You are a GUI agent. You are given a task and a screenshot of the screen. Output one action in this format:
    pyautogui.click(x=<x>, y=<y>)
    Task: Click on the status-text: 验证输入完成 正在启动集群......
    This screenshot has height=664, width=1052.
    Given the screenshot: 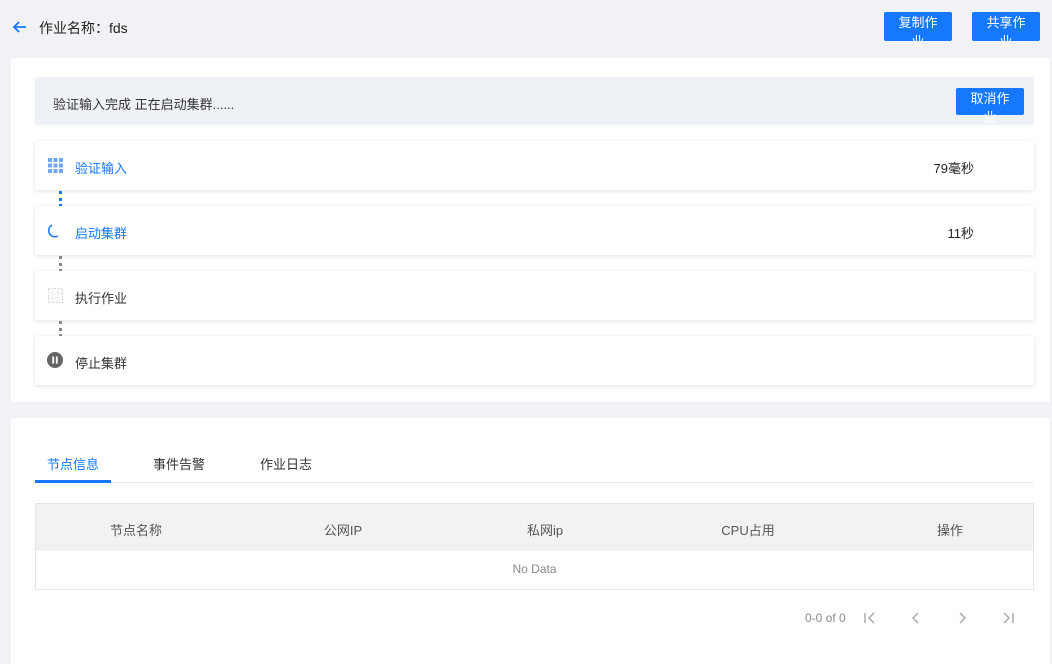 What is the action you would take?
    pyautogui.click(x=144, y=104)
    